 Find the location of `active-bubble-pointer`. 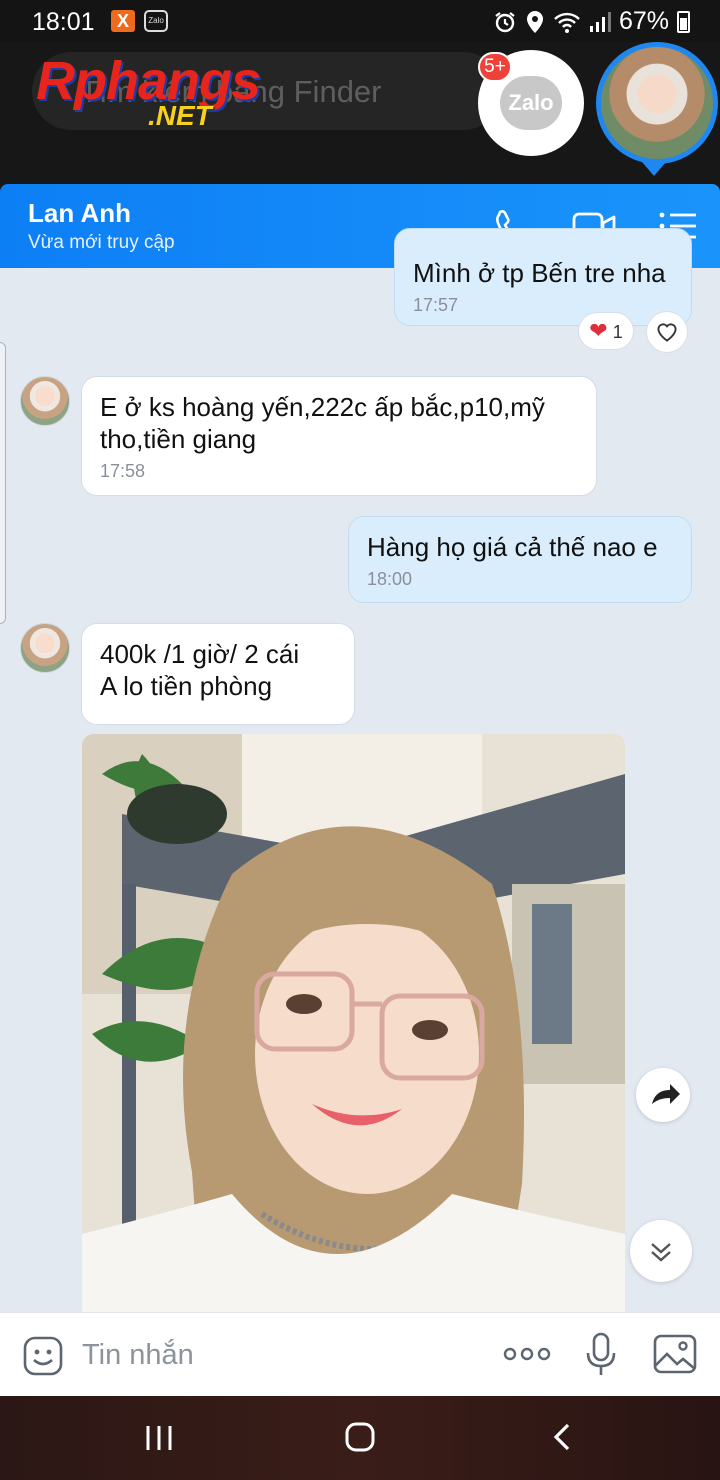

active-bubble-pointer is located at coordinates (654, 169).